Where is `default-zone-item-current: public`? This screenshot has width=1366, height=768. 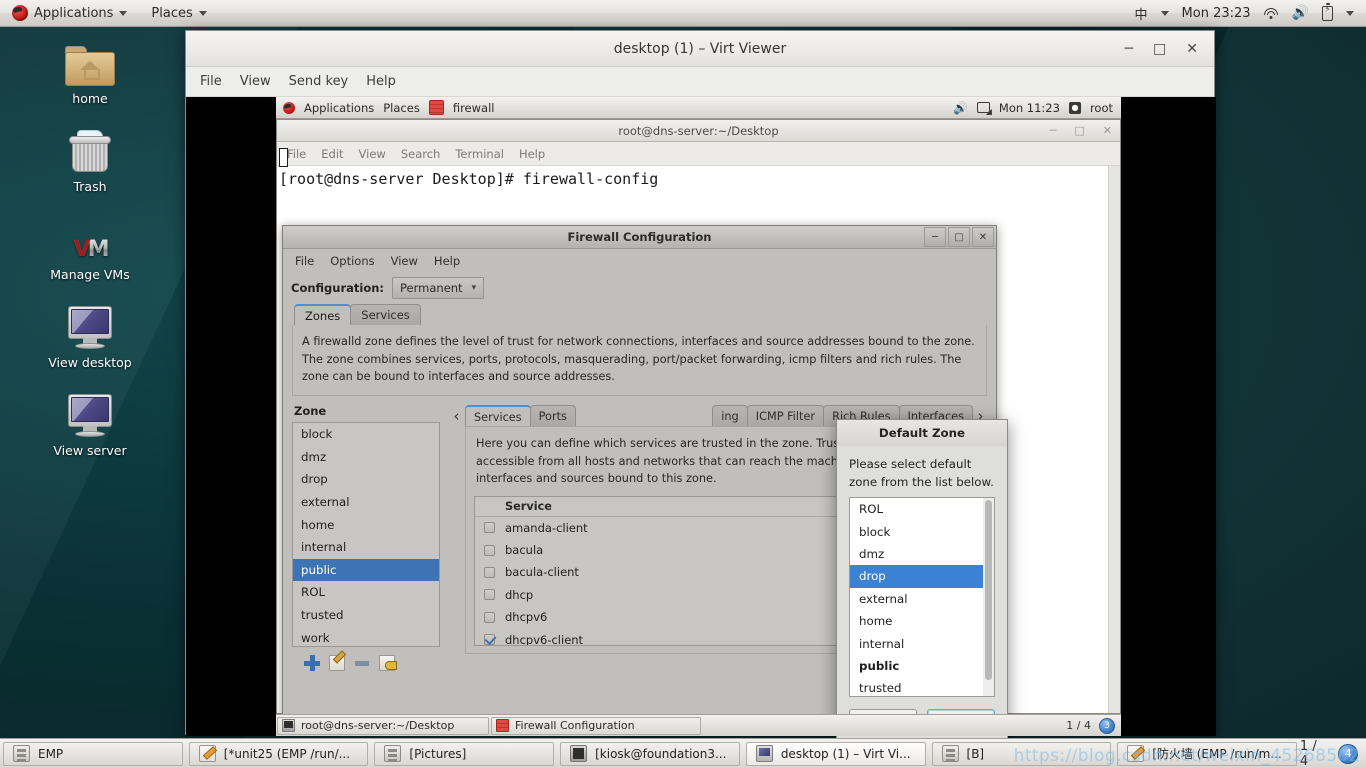 default-zone-item-current: public is located at coordinates (922, 666).